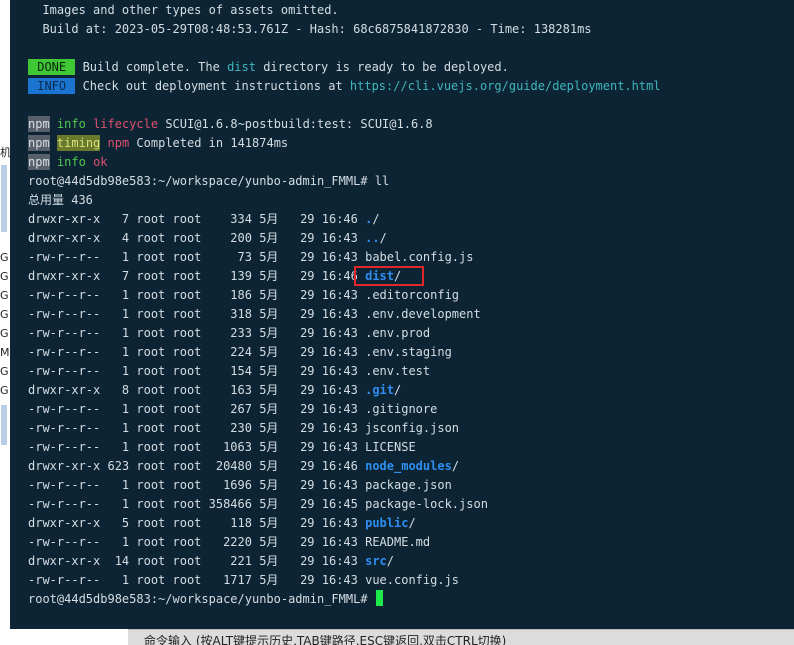 Image resolution: width=794 pixels, height=645 pixels. Describe the element at coordinates (5, 322) in the screenshot. I see `left-side-panel-strip: 机GGGGGMGG` at that location.